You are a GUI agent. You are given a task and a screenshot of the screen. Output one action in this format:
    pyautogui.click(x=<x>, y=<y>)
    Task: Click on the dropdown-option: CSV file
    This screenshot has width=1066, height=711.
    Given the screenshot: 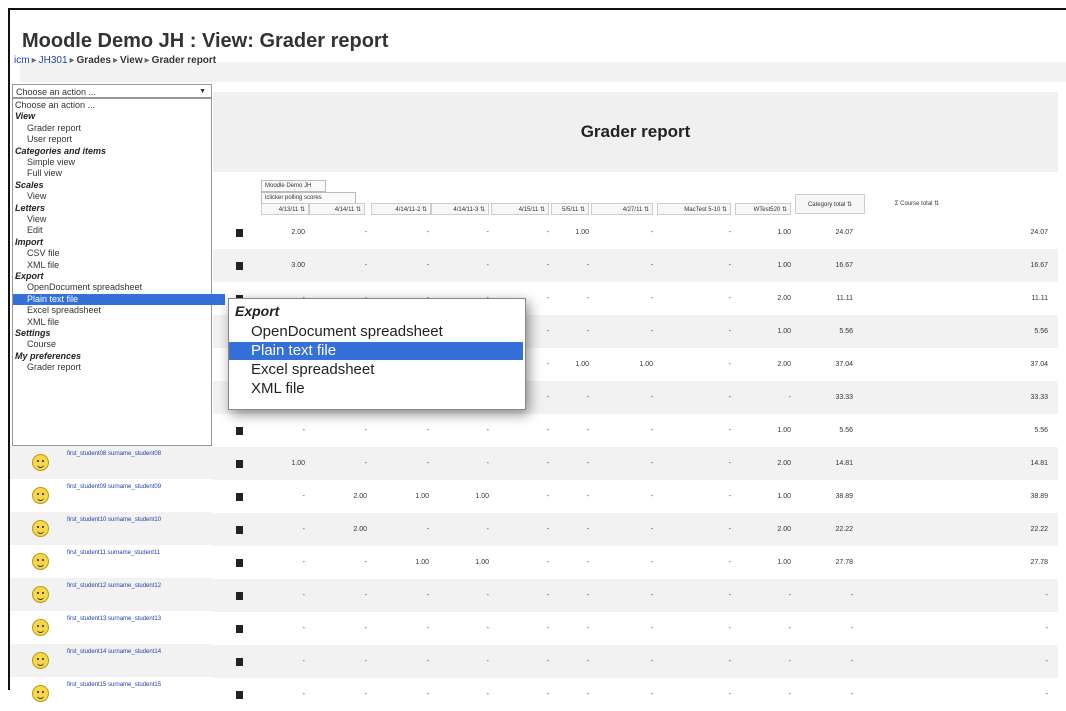 What is the action you would take?
    pyautogui.click(x=119, y=253)
    